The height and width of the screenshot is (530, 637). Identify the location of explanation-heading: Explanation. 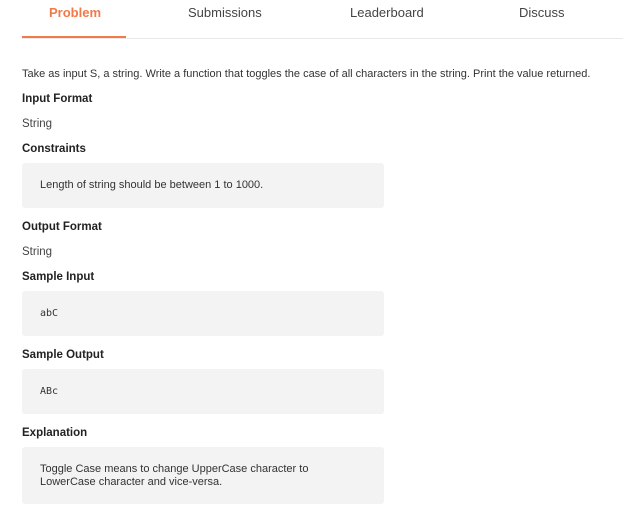
(55, 433).